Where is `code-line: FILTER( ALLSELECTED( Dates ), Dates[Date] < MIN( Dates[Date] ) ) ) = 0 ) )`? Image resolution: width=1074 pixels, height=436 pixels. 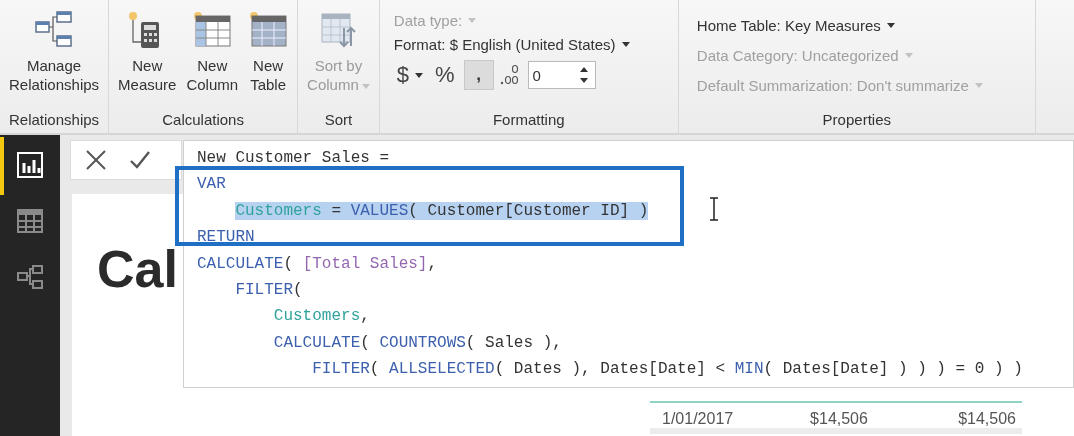 code-line: FILTER( ALLSELECTED( Dates ), Dates[Date] < MIN( Dates[Date] ) ) ) = 0 ) ) is located at coordinates (667, 370).